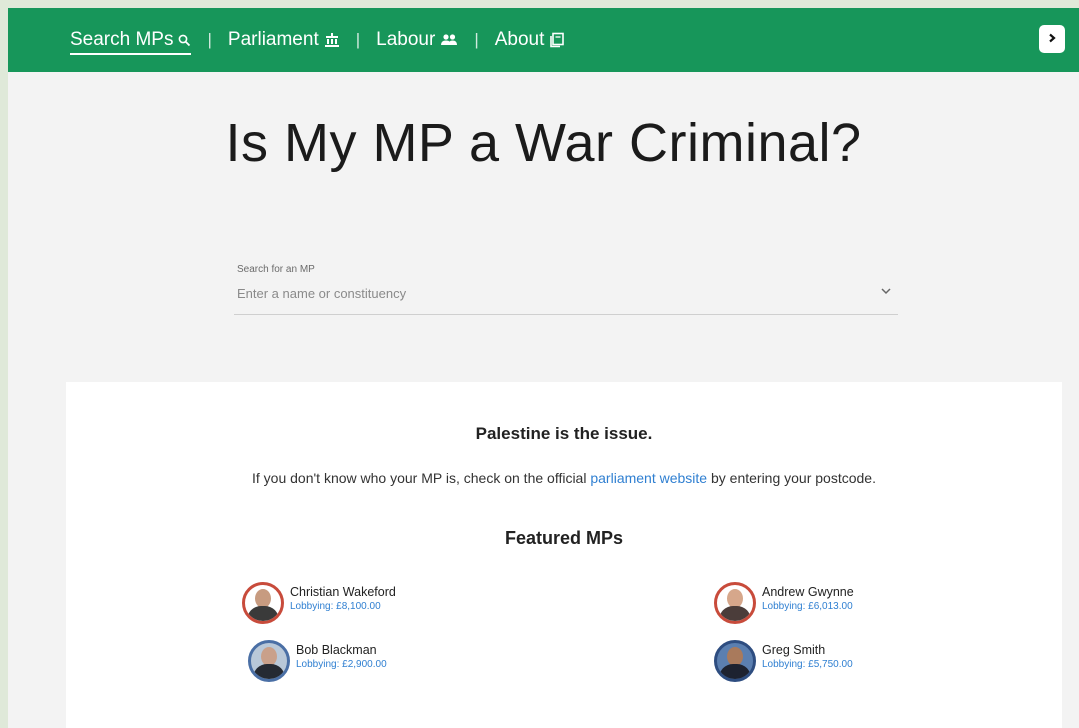  I want to click on featured-mp-card: Greg Smith Lobbying: £5,750.00, so click(783, 661).